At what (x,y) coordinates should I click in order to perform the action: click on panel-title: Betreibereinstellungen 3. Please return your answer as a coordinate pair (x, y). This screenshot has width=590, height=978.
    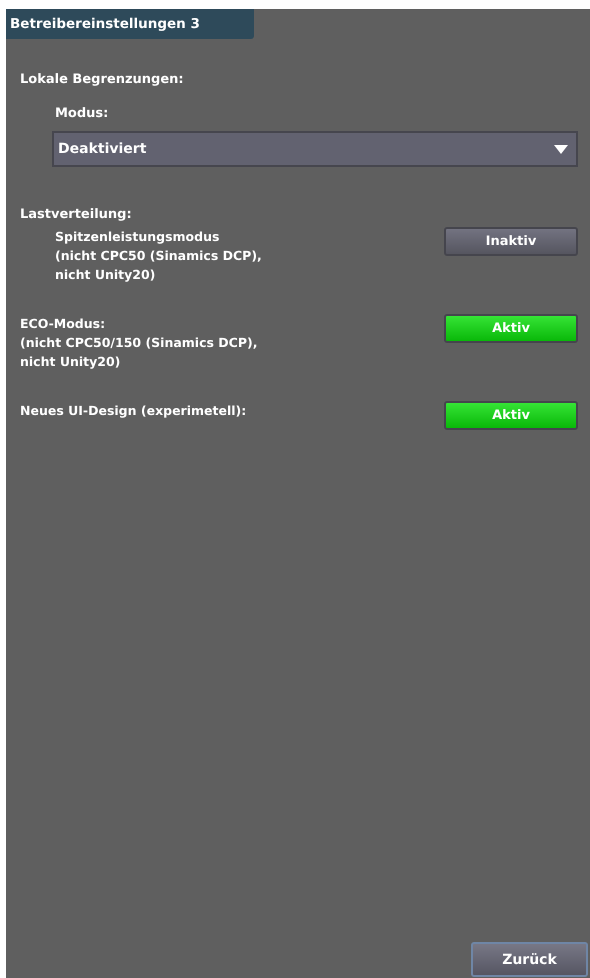
    Looking at the image, I should click on (130, 24).